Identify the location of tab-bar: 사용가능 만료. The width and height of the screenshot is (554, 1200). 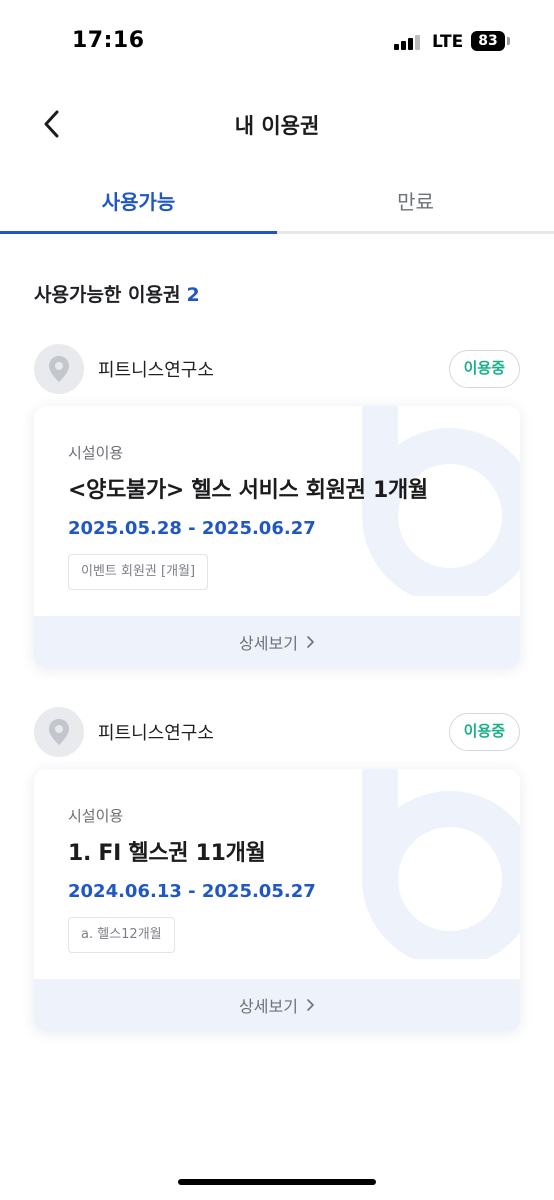
(277, 202).